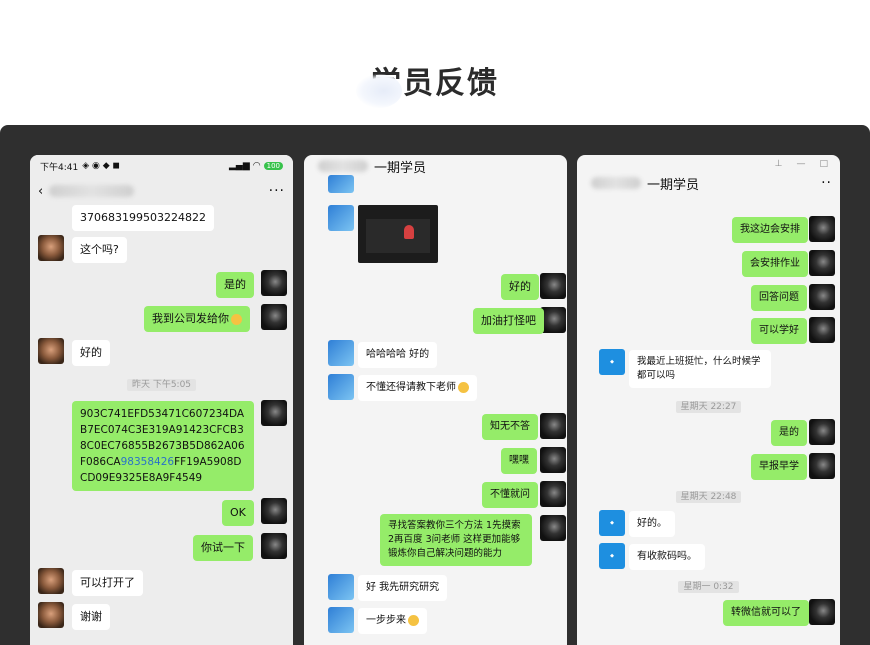 This screenshot has width=870, height=645. What do you see at coordinates (190, 318) in the screenshot?
I see `message-text: 我到公司发给你` at bounding box center [190, 318].